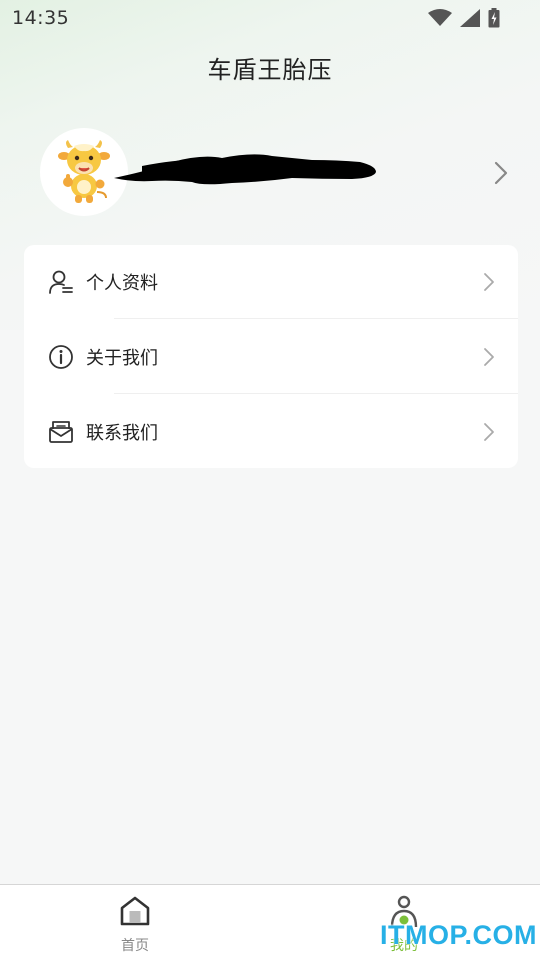 This screenshot has width=540, height=960. I want to click on profile-icon, so click(61, 282).